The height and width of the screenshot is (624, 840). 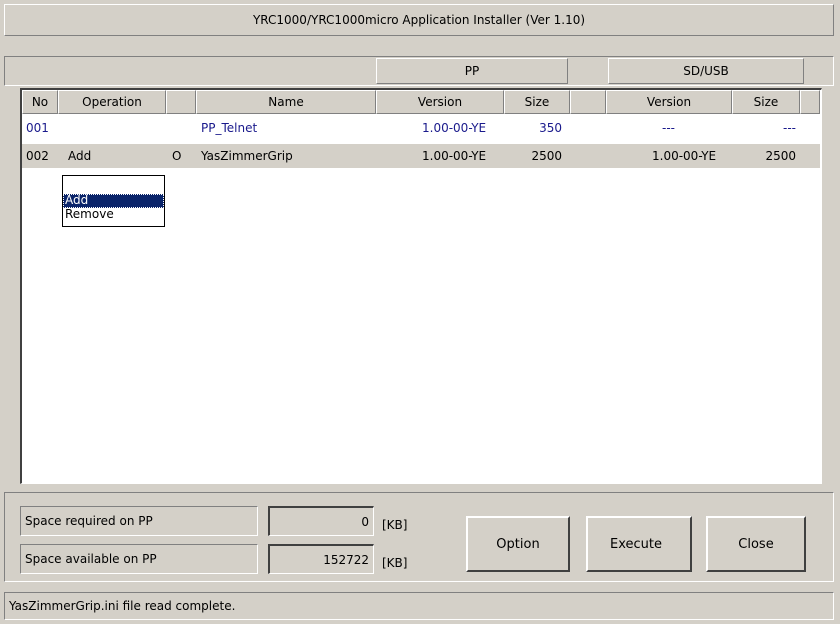 What do you see at coordinates (247, 156) in the screenshot?
I see `row-name: YasZimmerGrip` at bounding box center [247, 156].